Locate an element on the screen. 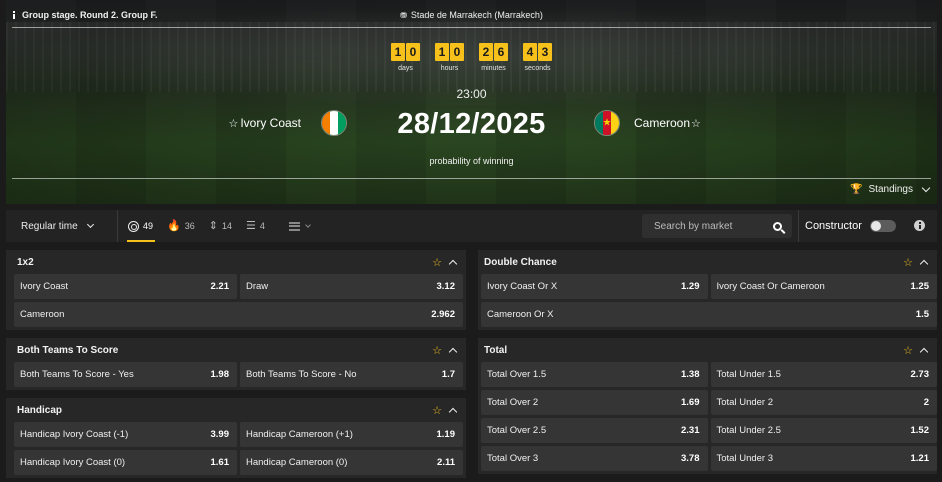 The width and height of the screenshot is (942, 482). countdown-digit: 6 is located at coordinates (501, 52).